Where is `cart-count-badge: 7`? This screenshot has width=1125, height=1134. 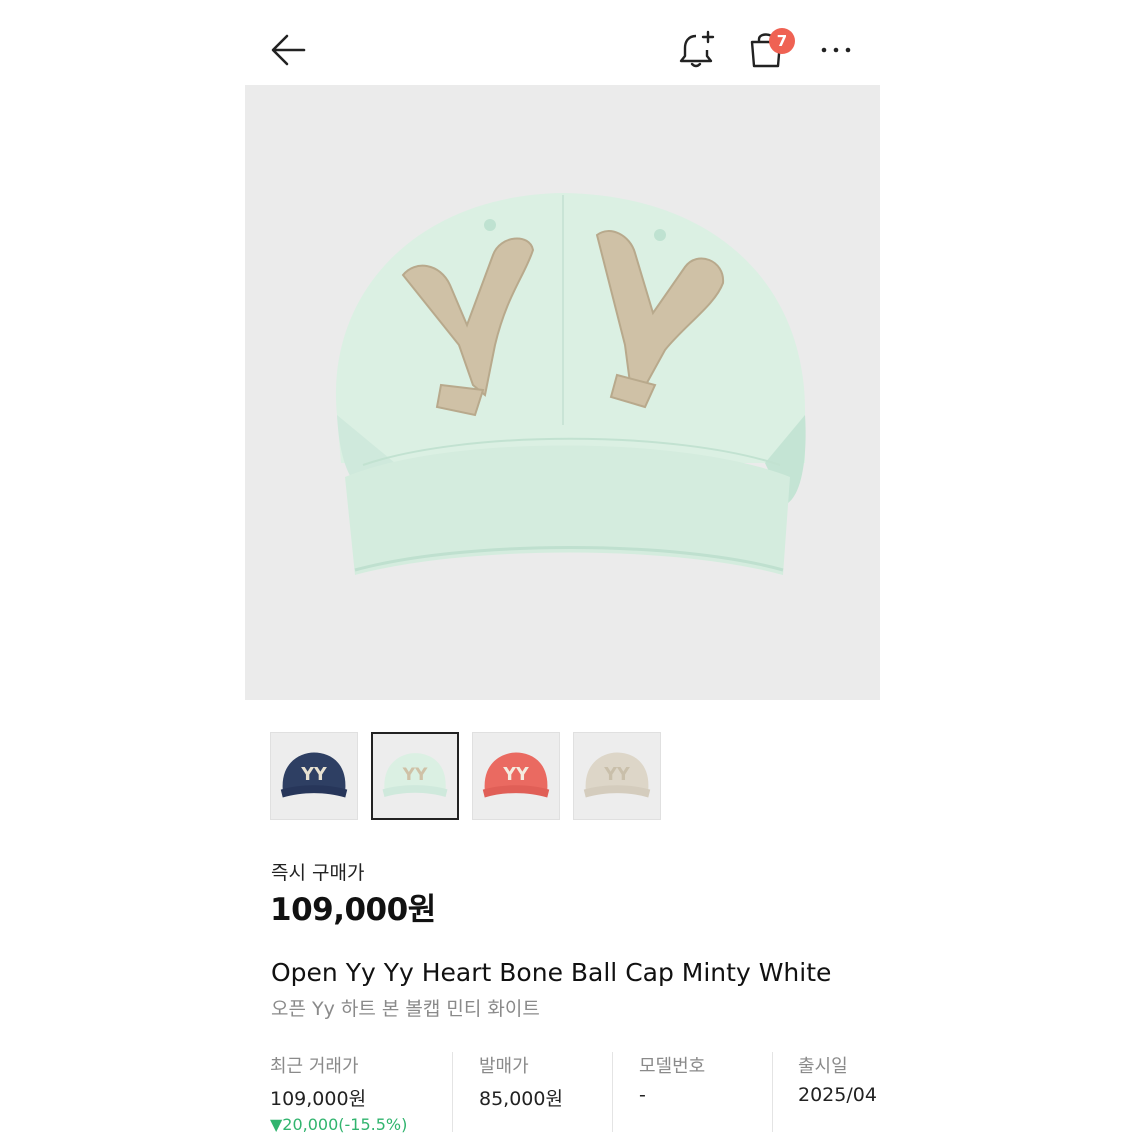 cart-count-badge: 7 is located at coordinates (782, 41).